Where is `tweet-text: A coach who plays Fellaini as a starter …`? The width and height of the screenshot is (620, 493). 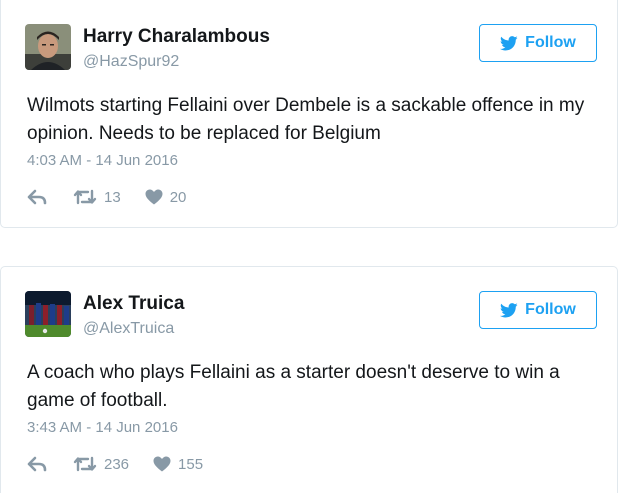
tweet-text: A coach who plays Fellaini as a starter … is located at coordinates (293, 386).